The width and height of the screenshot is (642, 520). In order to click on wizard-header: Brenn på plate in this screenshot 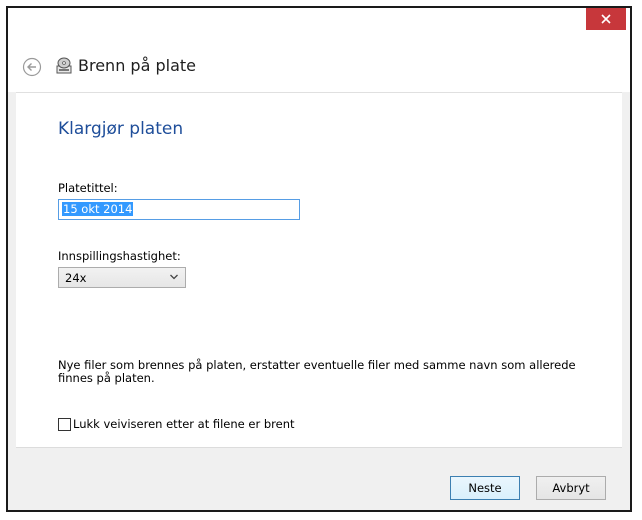, I will do `click(319, 67)`.